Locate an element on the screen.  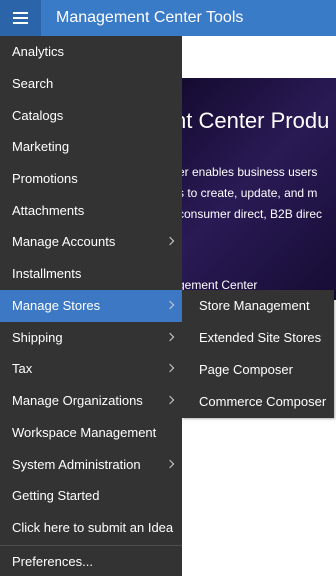
menu-item-label: Search is located at coordinates (33, 83).